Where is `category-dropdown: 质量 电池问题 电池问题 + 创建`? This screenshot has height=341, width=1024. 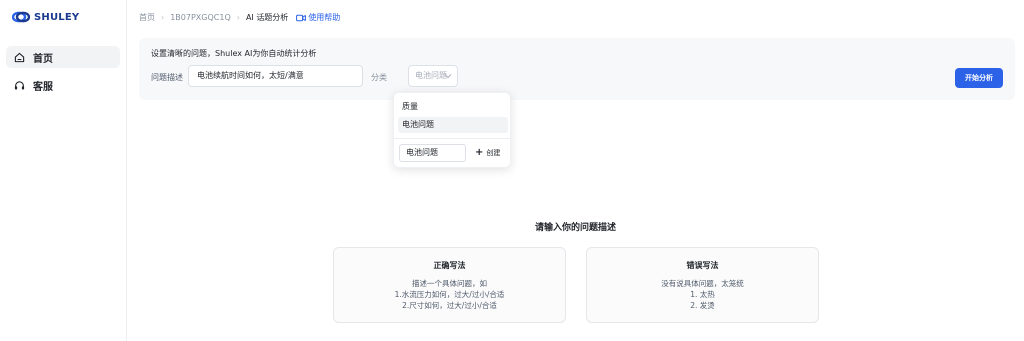
category-dropdown: 质量 电池问题 电池问题 + 创建 is located at coordinates (452, 130).